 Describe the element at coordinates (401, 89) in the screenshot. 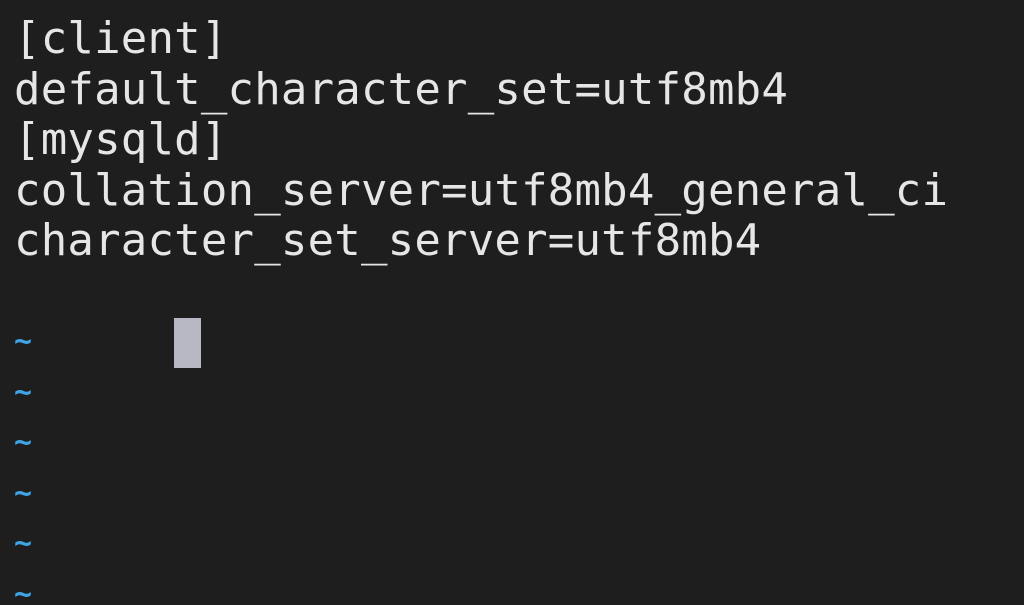

I see `text-line: default_character_set=utf8mb4` at that location.